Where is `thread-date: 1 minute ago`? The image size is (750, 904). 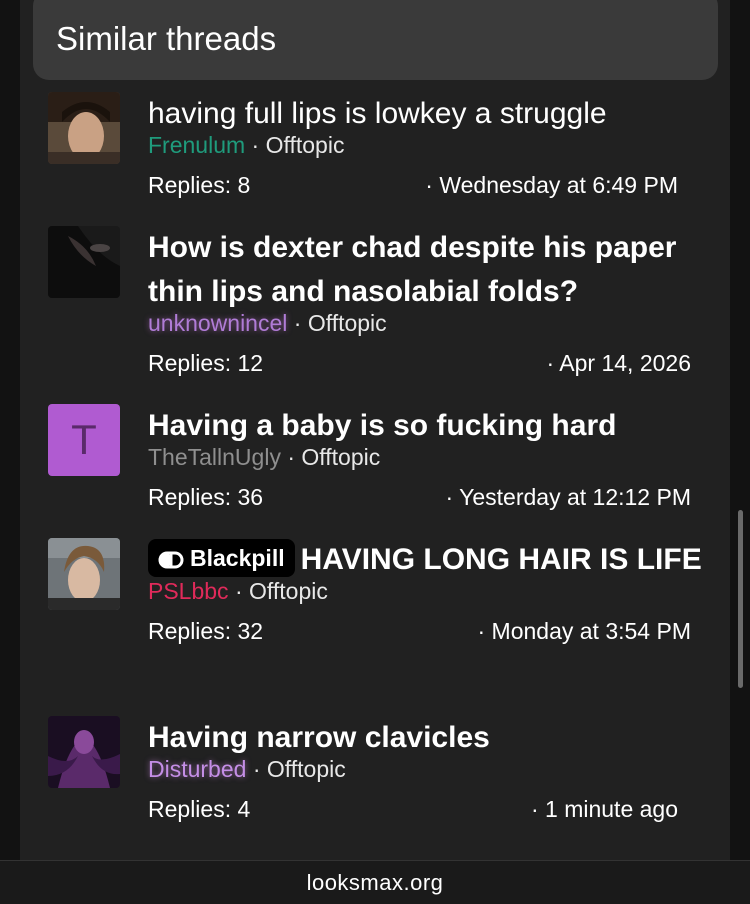 thread-date: 1 minute ago is located at coordinates (611, 809).